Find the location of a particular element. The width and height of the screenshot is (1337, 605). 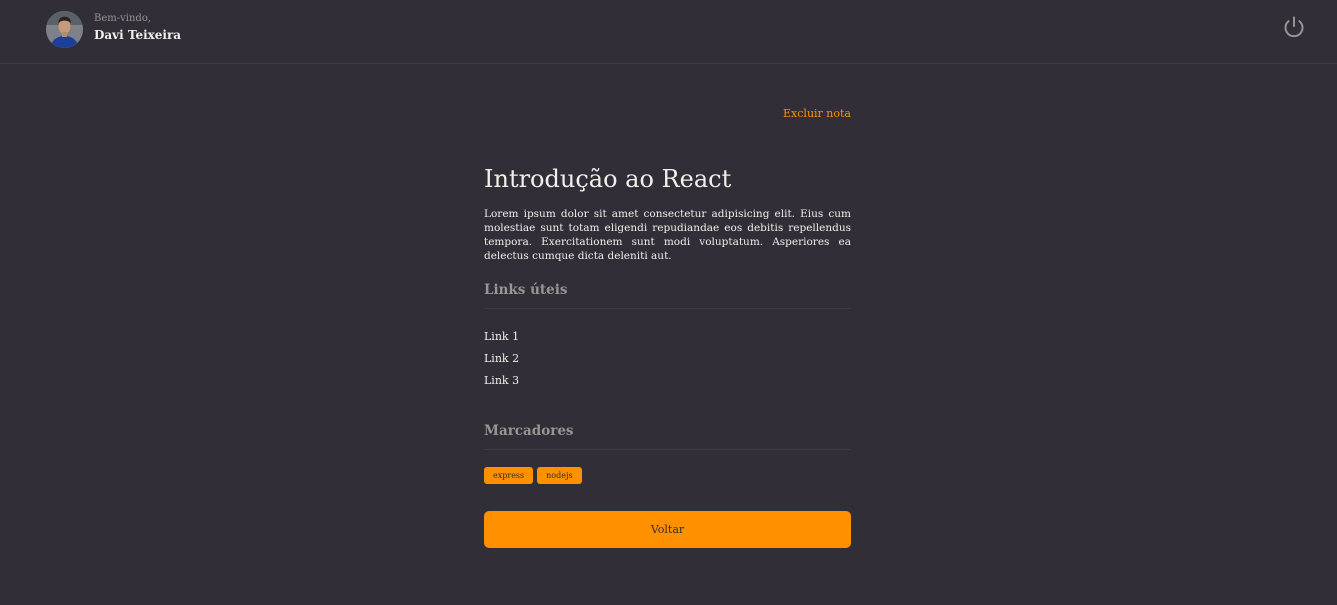

power-icon is located at coordinates (1294, 27).